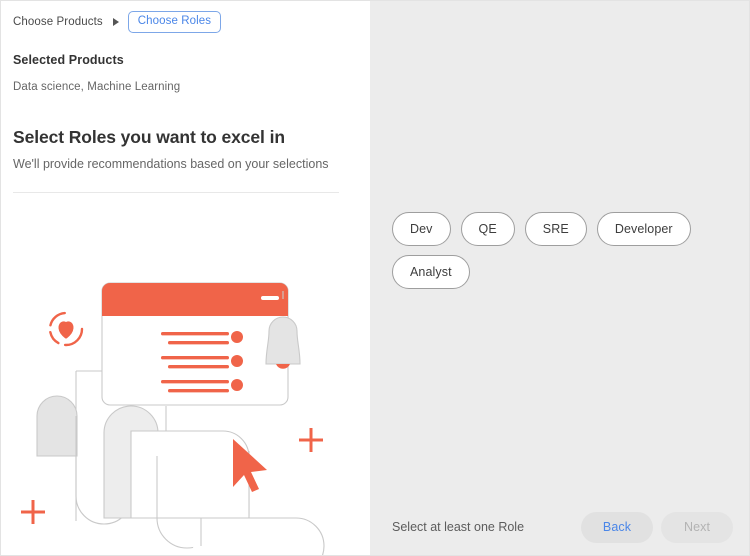  I want to click on section-divider, so click(176, 192).